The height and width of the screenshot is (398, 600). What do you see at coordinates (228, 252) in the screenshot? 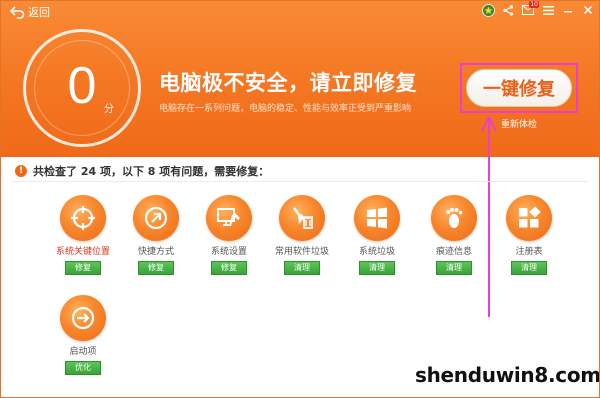
I see `item-label: 系统设置` at bounding box center [228, 252].